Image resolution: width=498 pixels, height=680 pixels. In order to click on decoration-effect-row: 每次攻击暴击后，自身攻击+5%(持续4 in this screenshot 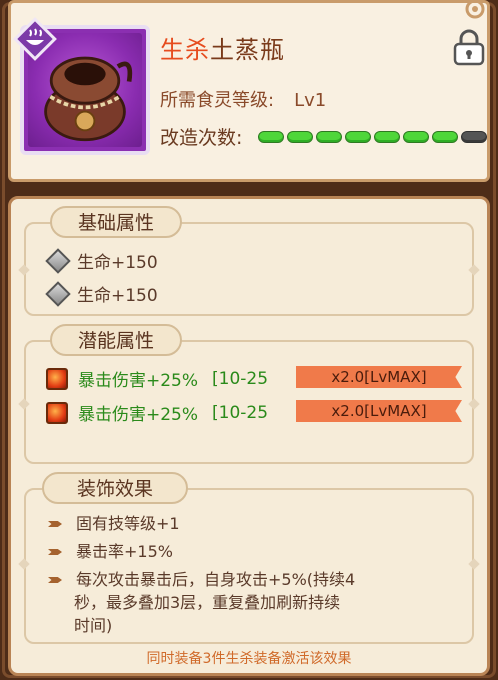, I will do `click(200, 580)`.